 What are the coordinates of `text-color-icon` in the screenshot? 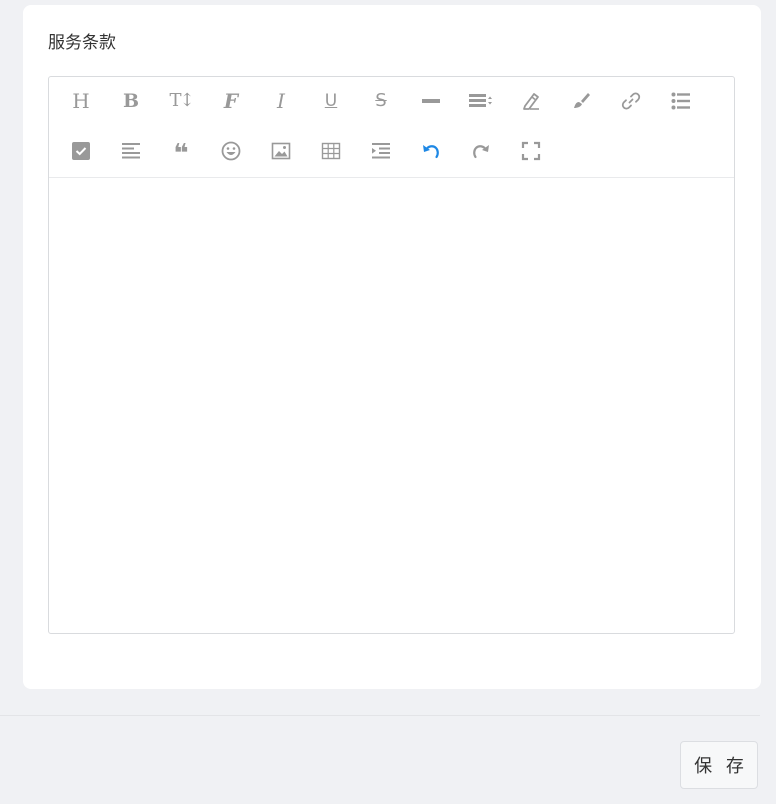 It's located at (531, 101).